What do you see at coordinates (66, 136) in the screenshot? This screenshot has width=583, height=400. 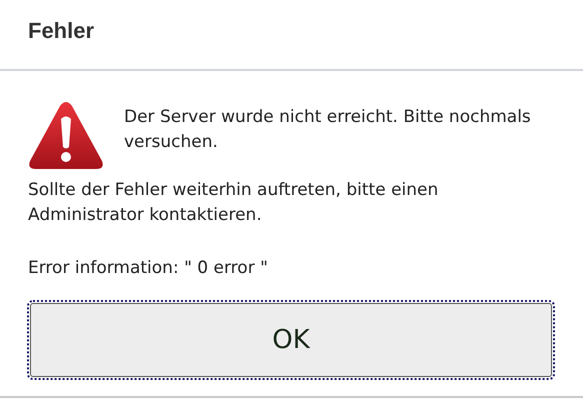 I see `warning-icon` at bounding box center [66, 136].